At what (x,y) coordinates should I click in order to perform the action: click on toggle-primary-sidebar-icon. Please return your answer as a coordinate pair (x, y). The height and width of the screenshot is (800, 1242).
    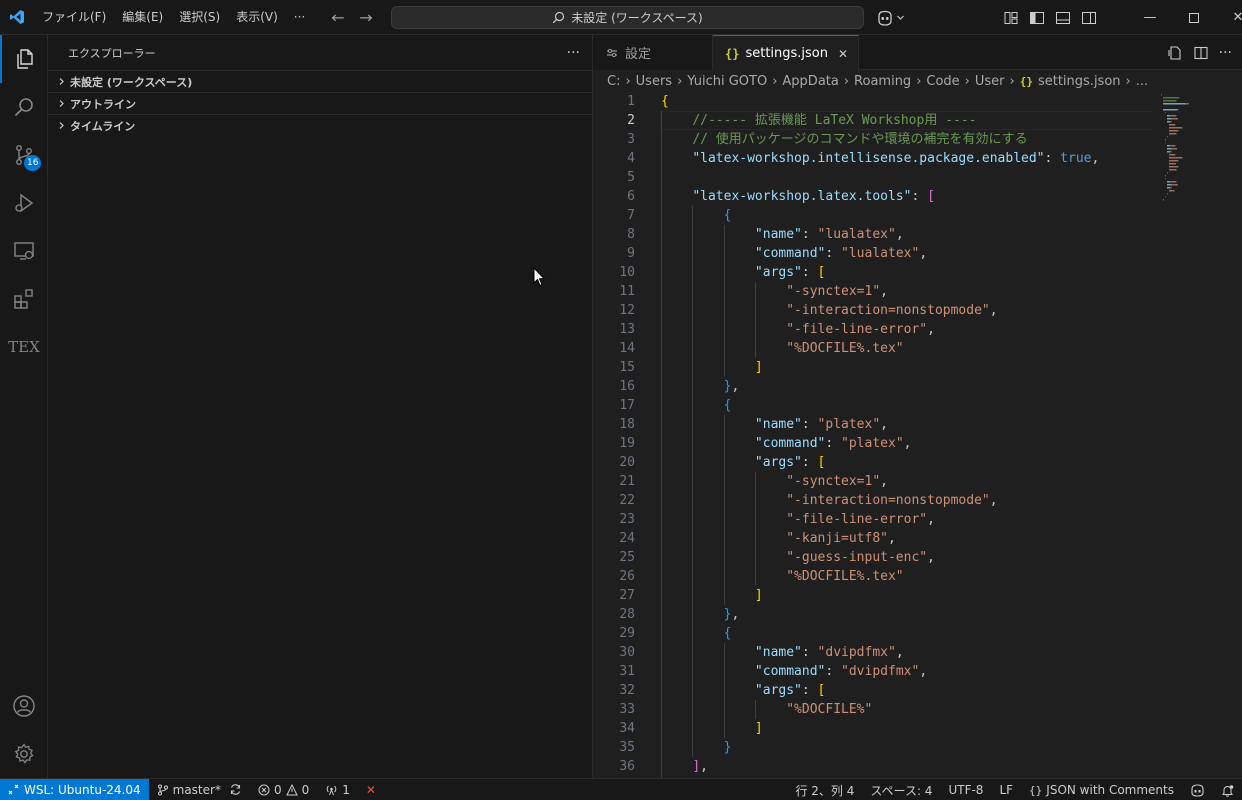
    Looking at the image, I should click on (1037, 18).